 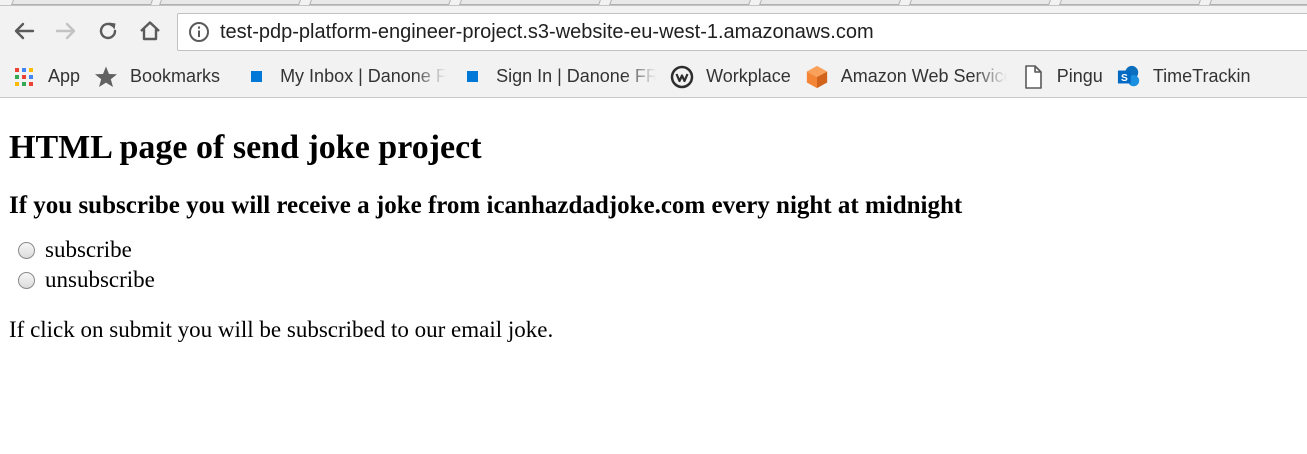 I want to click on bookmark-aws: Amazon Web Service, so click(x=906, y=77).